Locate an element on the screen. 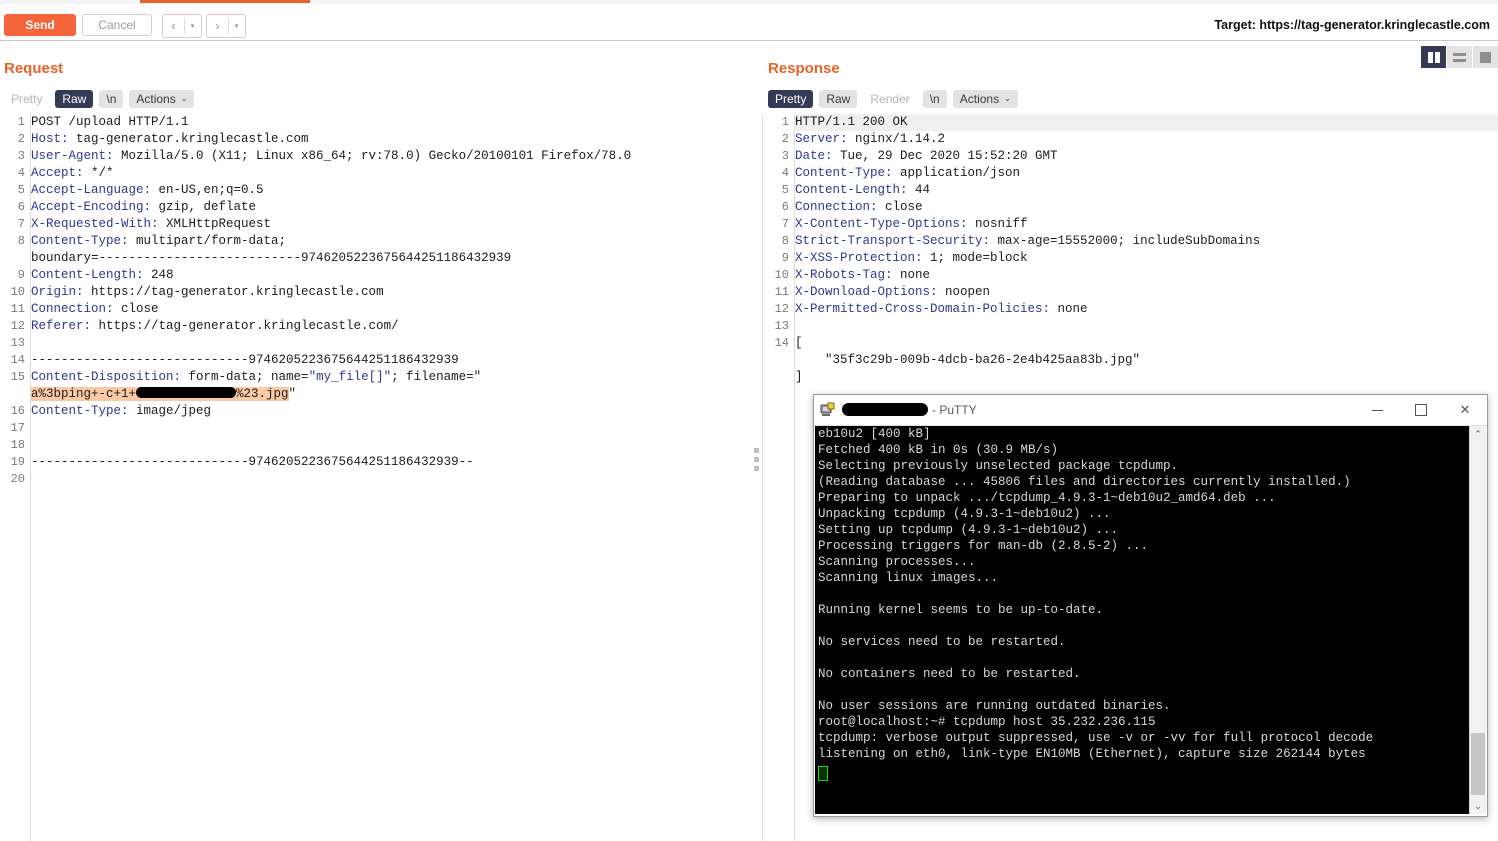  header-name: Origin: is located at coordinates (57, 292).